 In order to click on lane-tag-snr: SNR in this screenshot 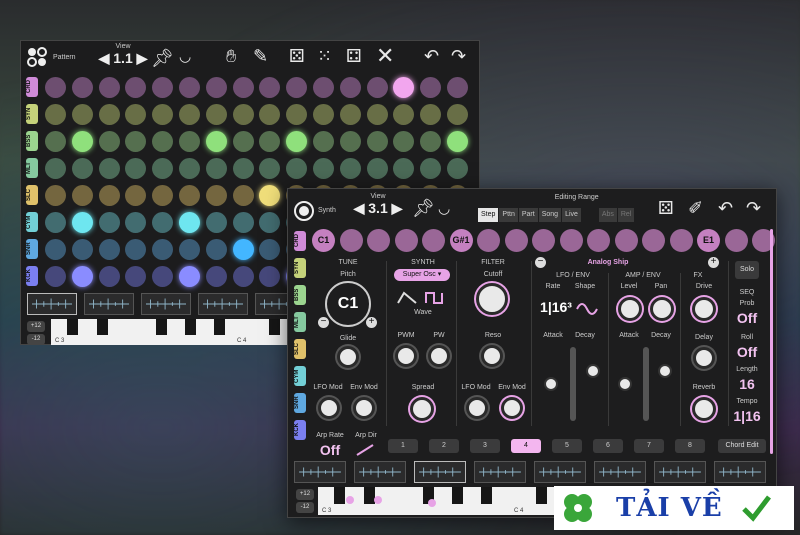, I will do `click(300, 403)`.